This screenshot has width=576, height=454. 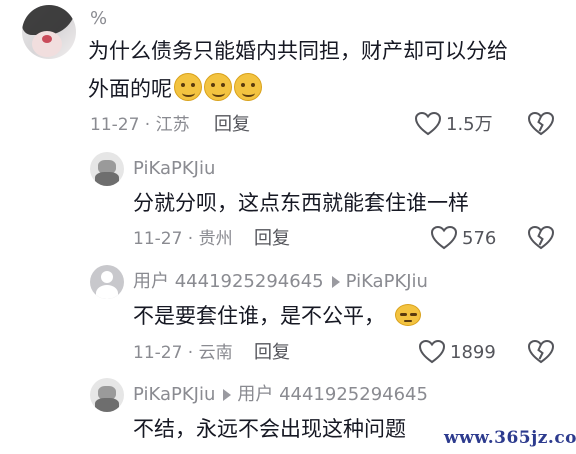 What do you see at coordinates (107, 292) in the screenshot?
I see `avatar-body` at bounding box center [107, 292].